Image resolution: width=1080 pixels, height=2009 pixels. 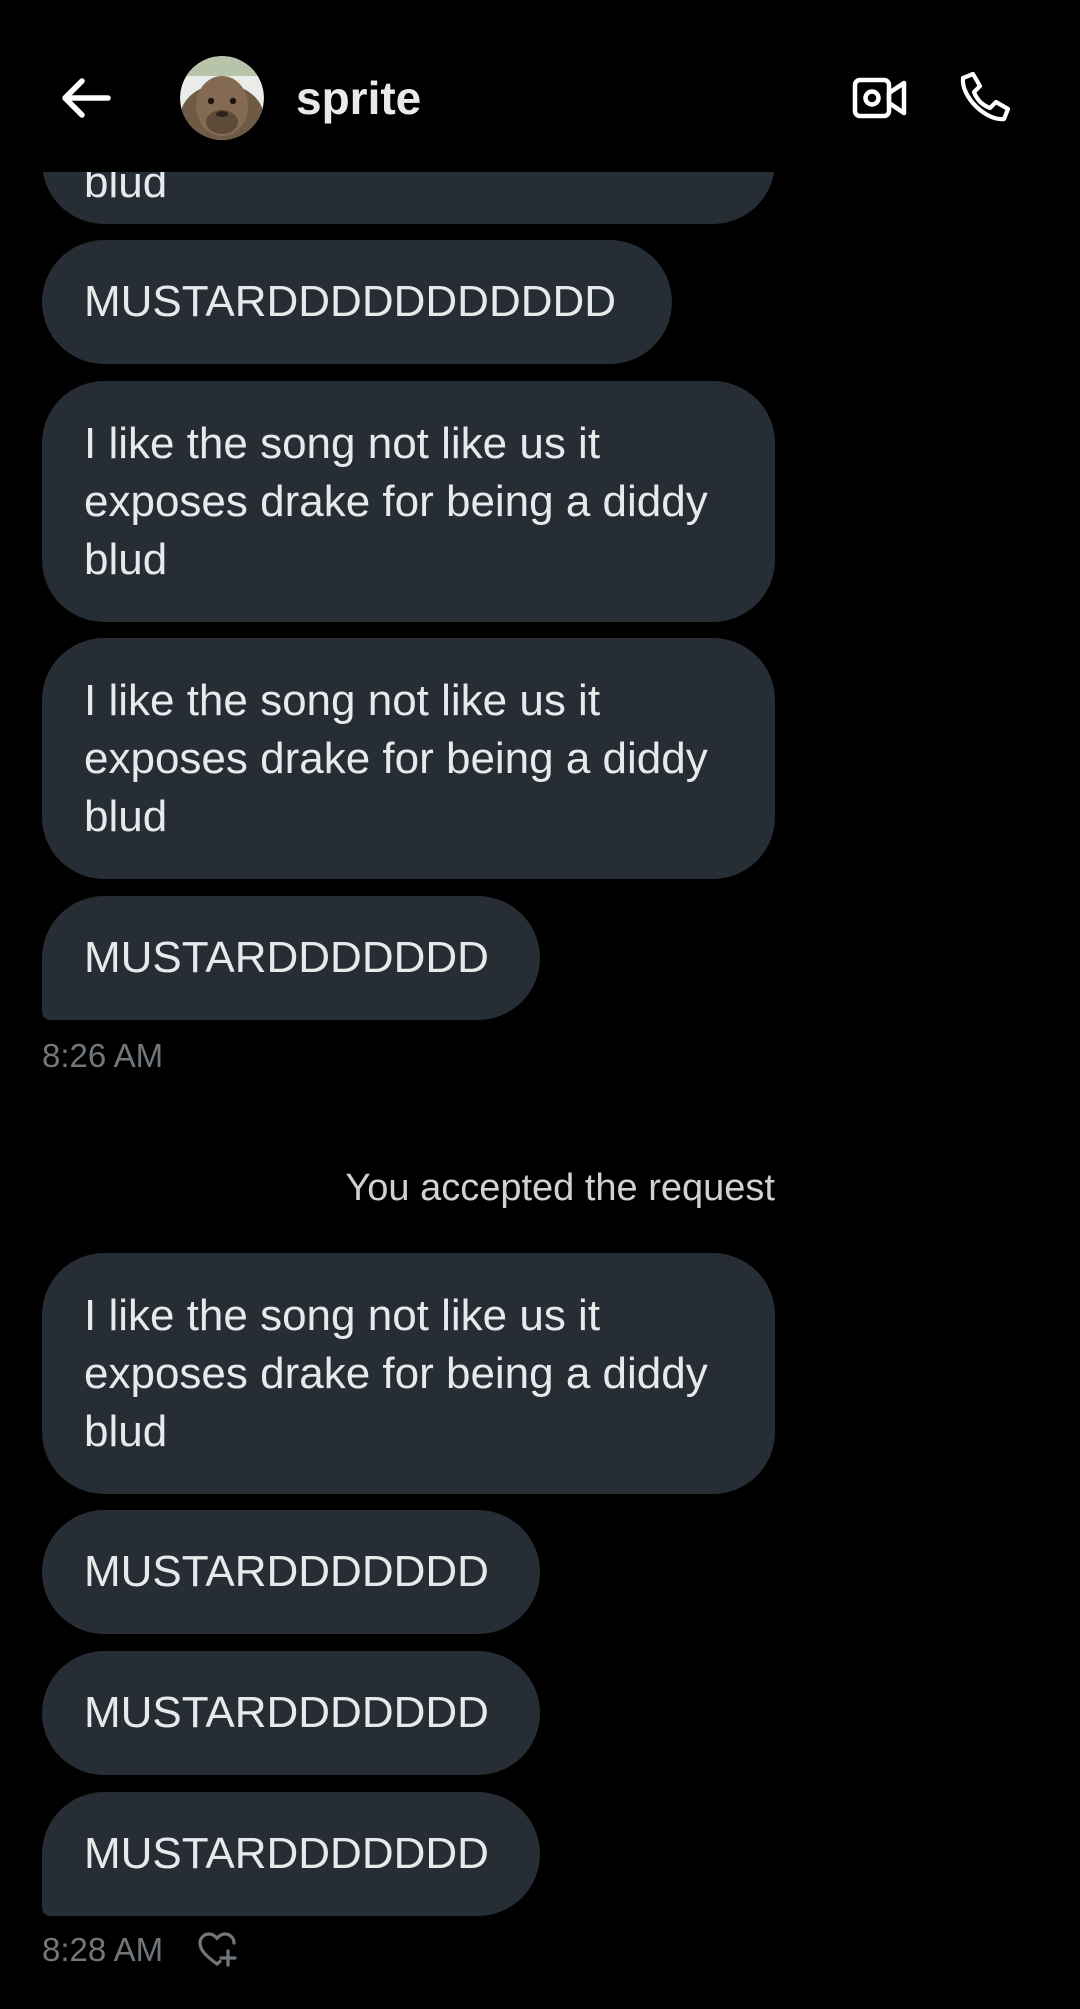 What do you see at coordinates (86, 98) in the screenshot?
I see `back-arrow-icon` at bounding box center [86, 98].